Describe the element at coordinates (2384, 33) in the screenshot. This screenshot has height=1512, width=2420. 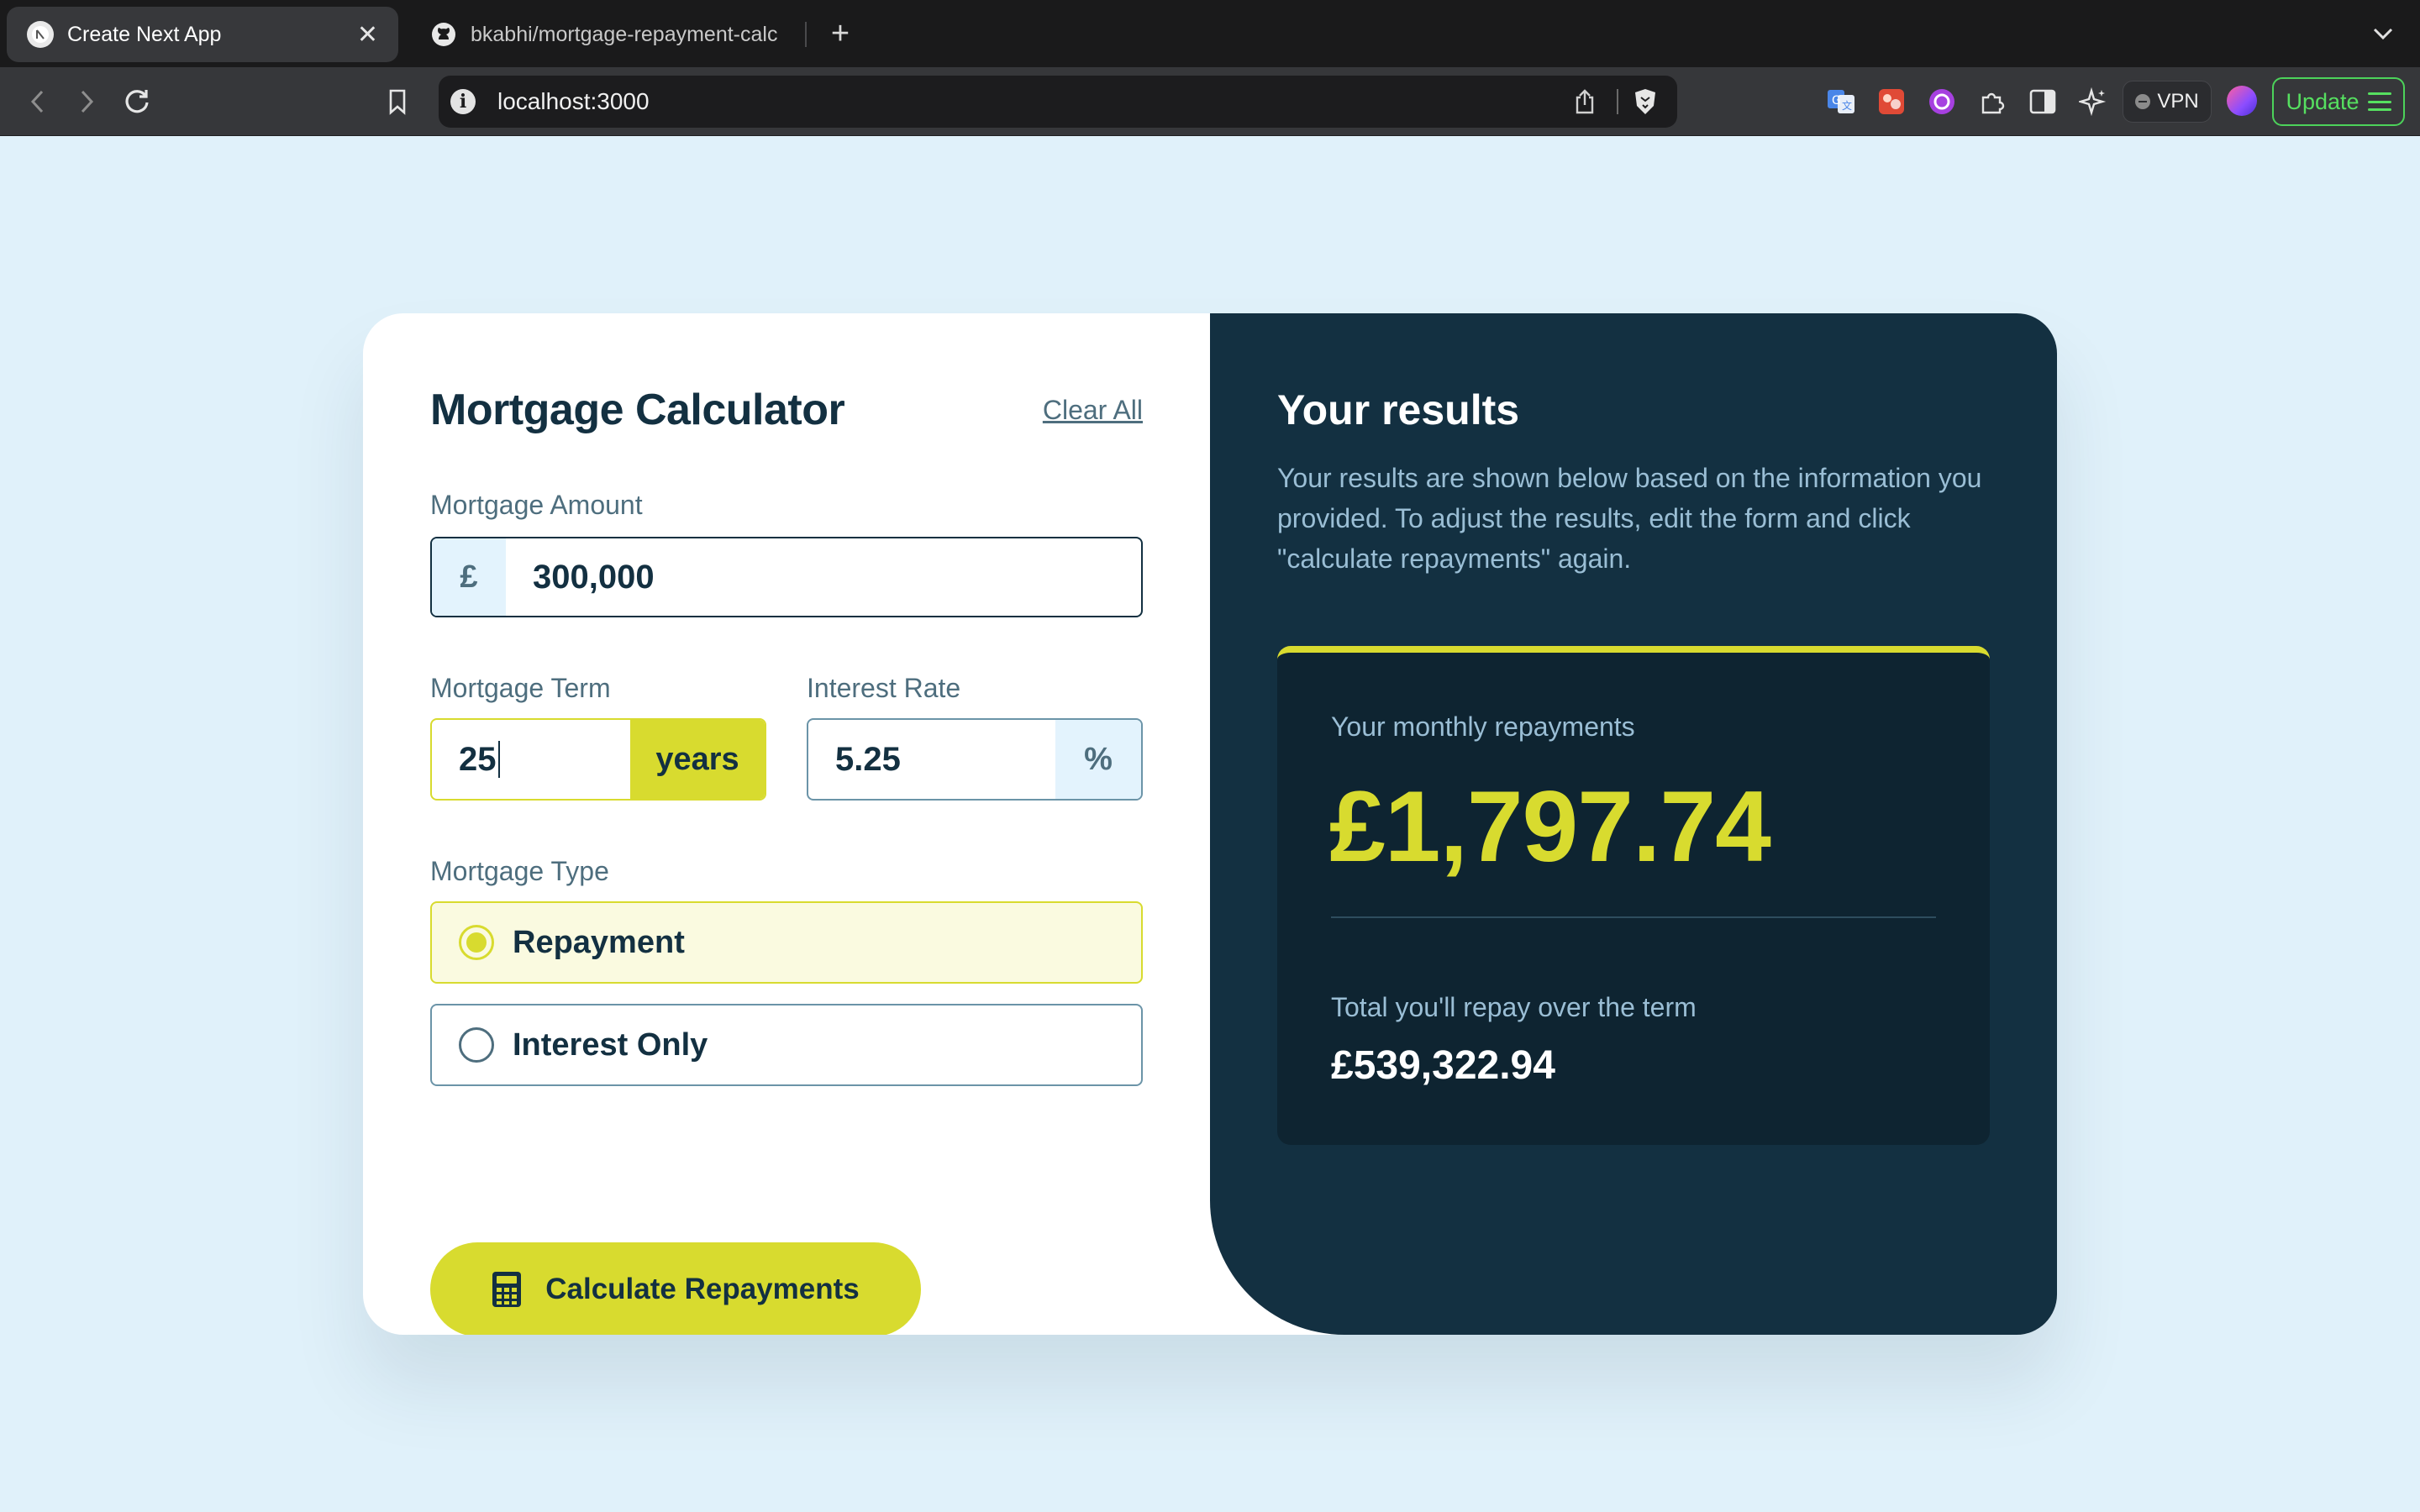
I see `chevron-down-icon` at that location.